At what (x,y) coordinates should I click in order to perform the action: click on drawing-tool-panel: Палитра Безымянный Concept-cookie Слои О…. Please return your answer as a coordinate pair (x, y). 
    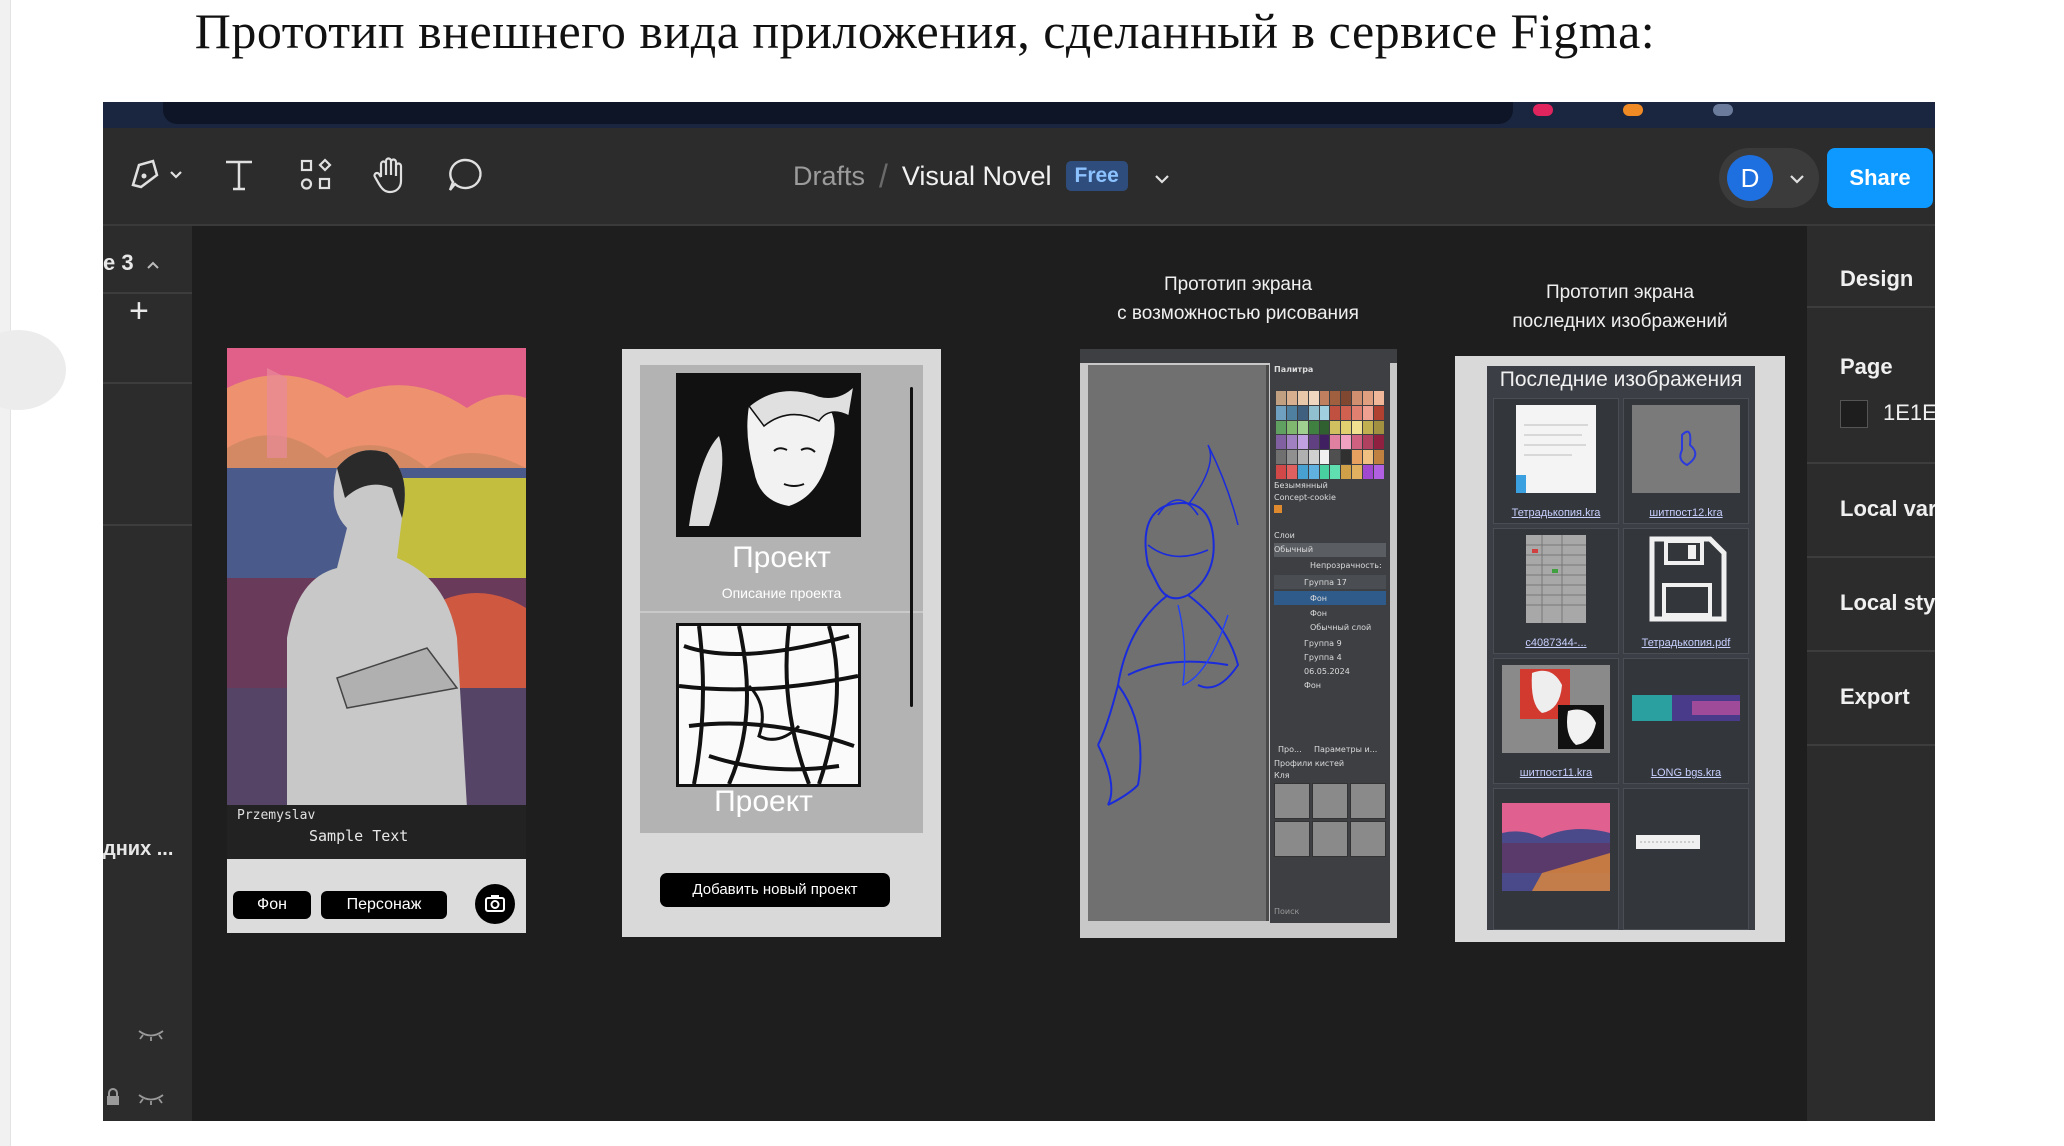
    Looking at the image, I should click on (1330, 643).